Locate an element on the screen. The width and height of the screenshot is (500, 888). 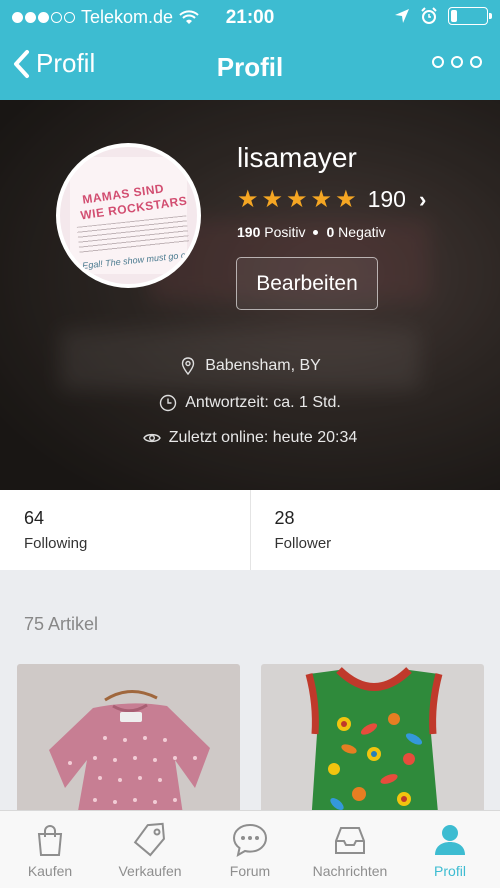
tab-label: Kaufen is located at coordinates (50, 871).